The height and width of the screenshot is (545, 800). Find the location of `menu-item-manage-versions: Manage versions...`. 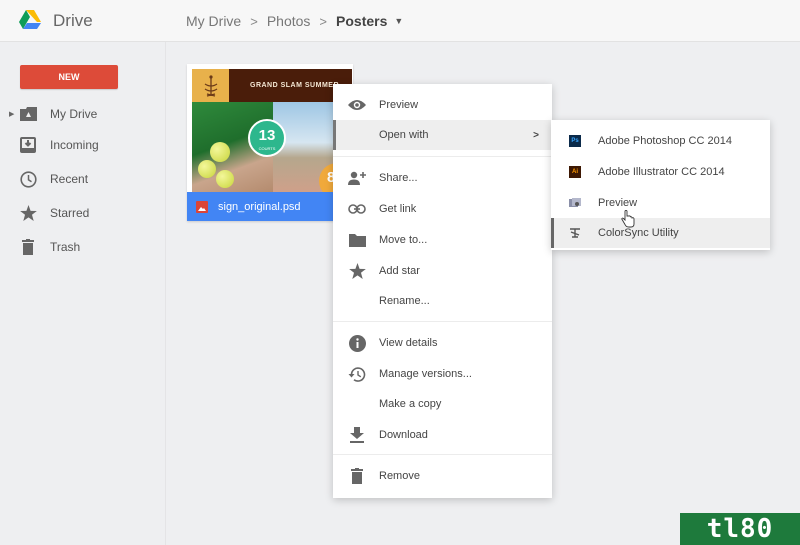

menu-item-manage-versions: Manage versions... is located at coordinates (442, 374).